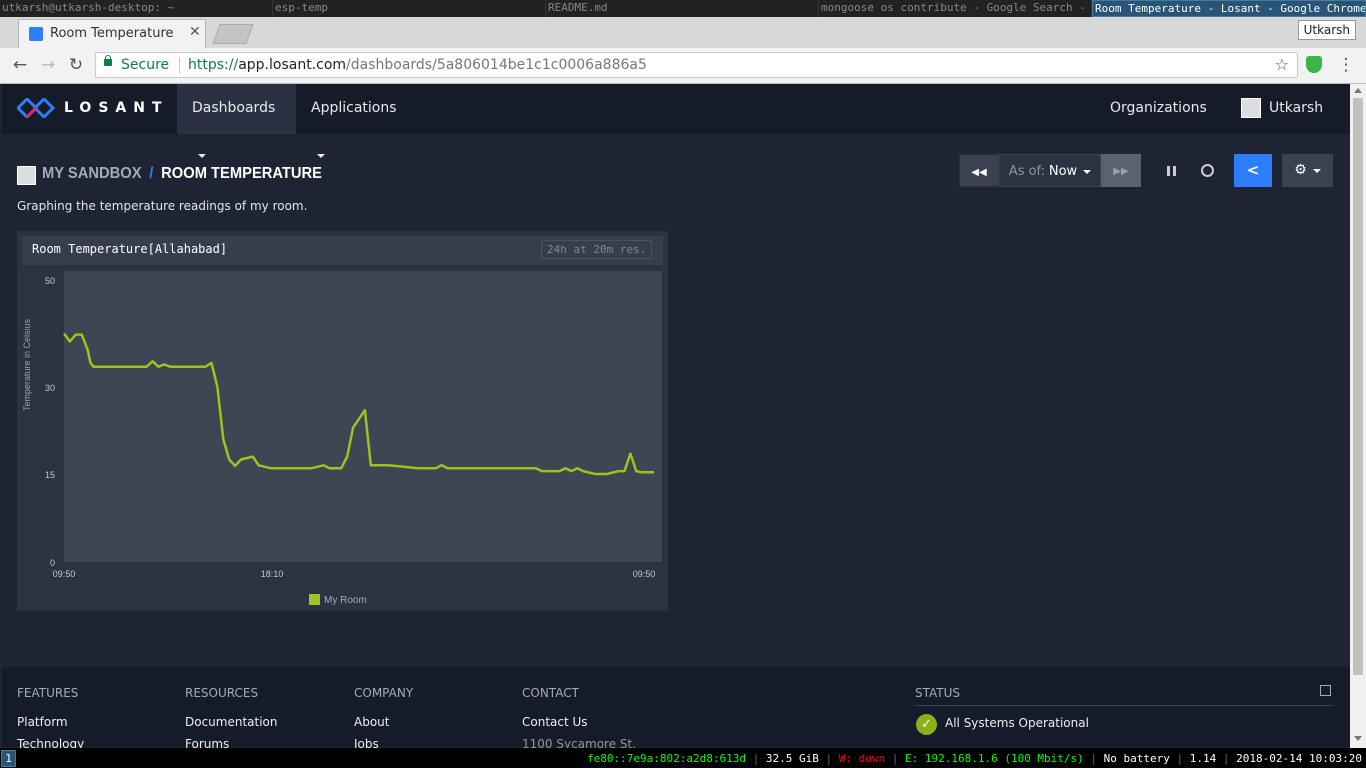 The width and height of the screenshot is (1366, 768). I want to click on page-scrollbar, so click(1358, 416).